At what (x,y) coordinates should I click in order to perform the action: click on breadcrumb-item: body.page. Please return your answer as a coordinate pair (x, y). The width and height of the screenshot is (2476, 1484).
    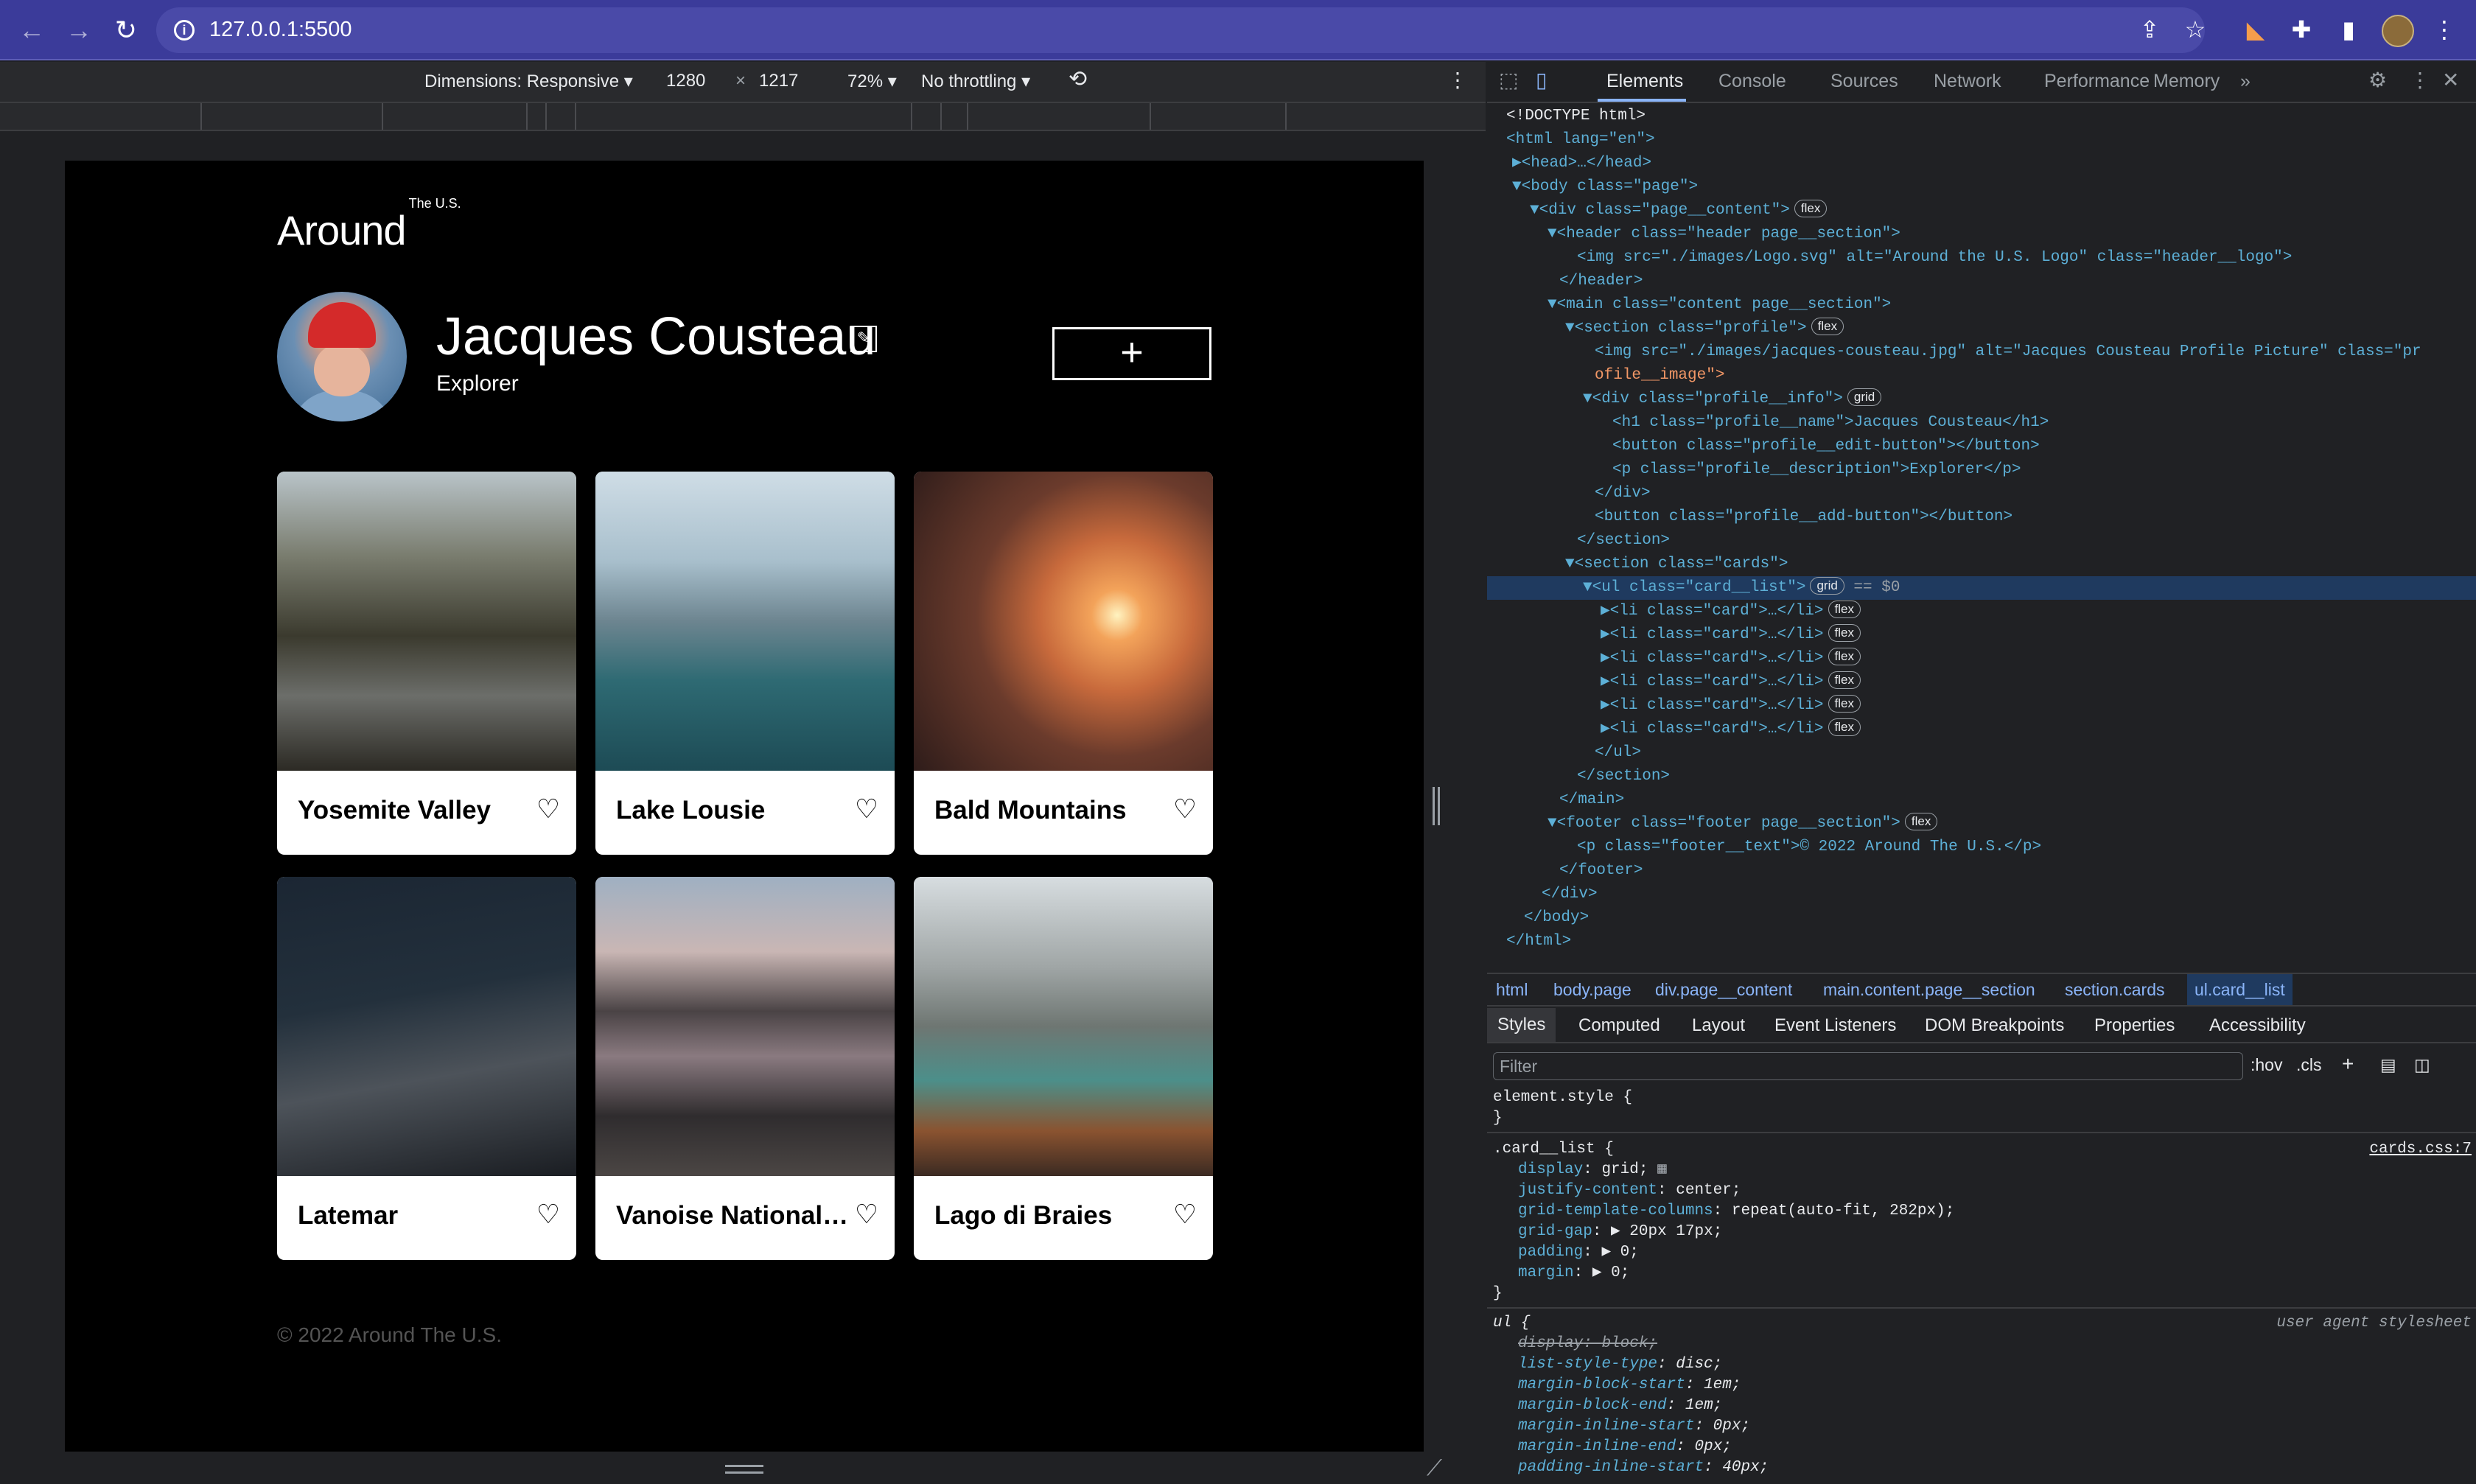
    Looking at the image, I should click on (1592, 990).